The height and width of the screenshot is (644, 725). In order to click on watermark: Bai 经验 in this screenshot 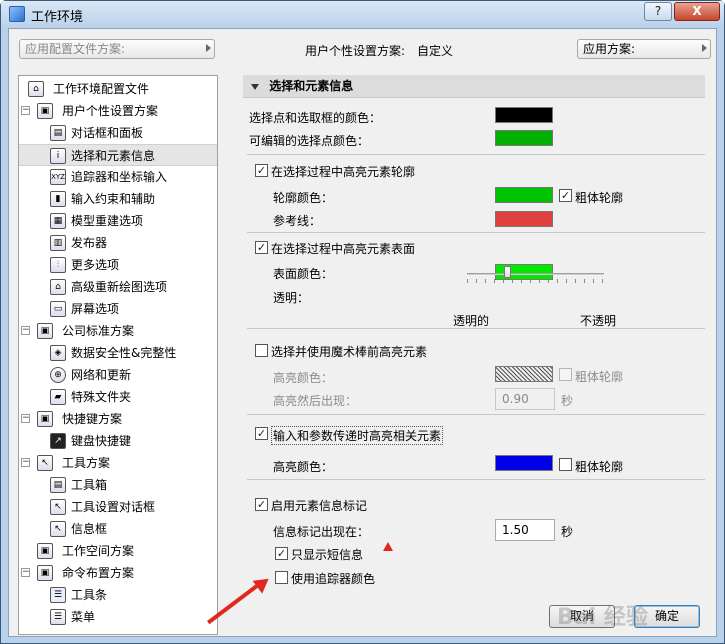, I will do `click(602, 617)`.